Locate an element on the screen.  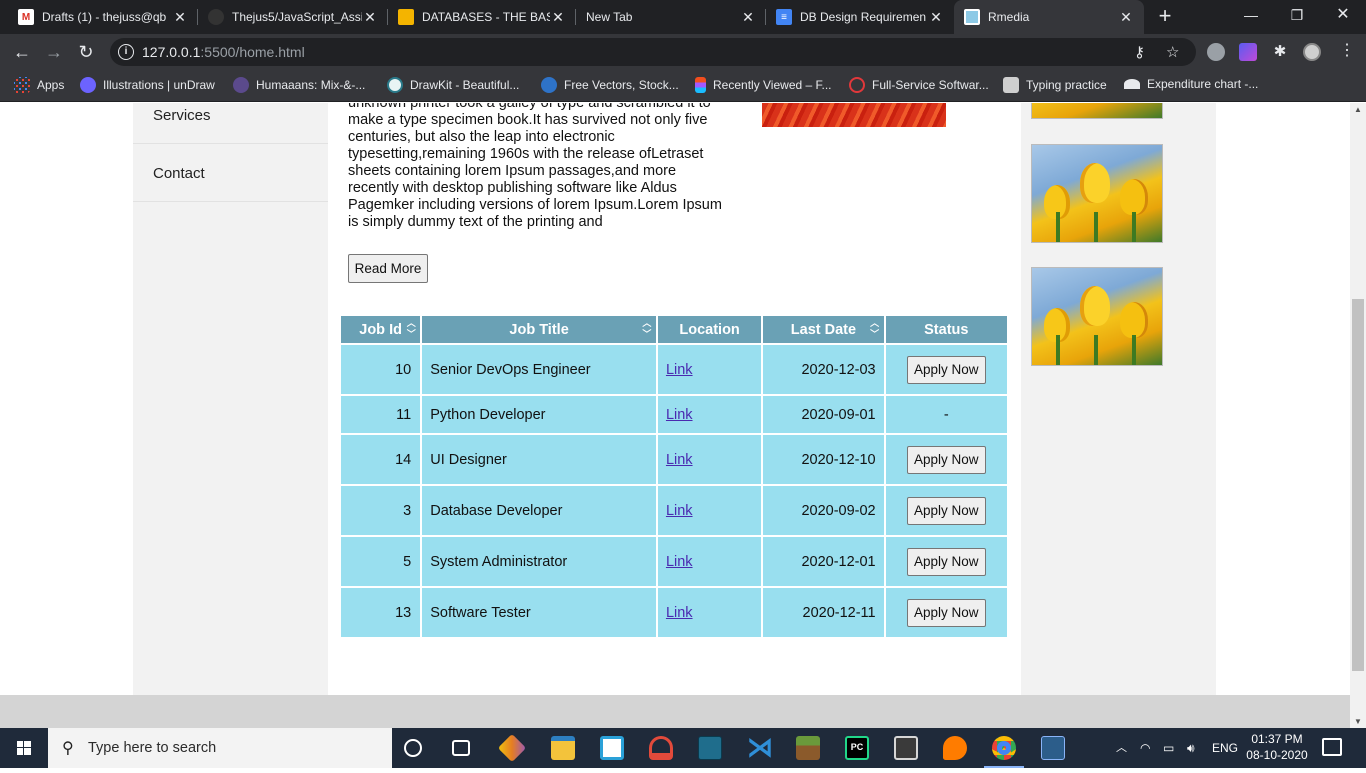
column-header-job-title: Job Title ︿ ﹀ is located at coordinates (539, 329).